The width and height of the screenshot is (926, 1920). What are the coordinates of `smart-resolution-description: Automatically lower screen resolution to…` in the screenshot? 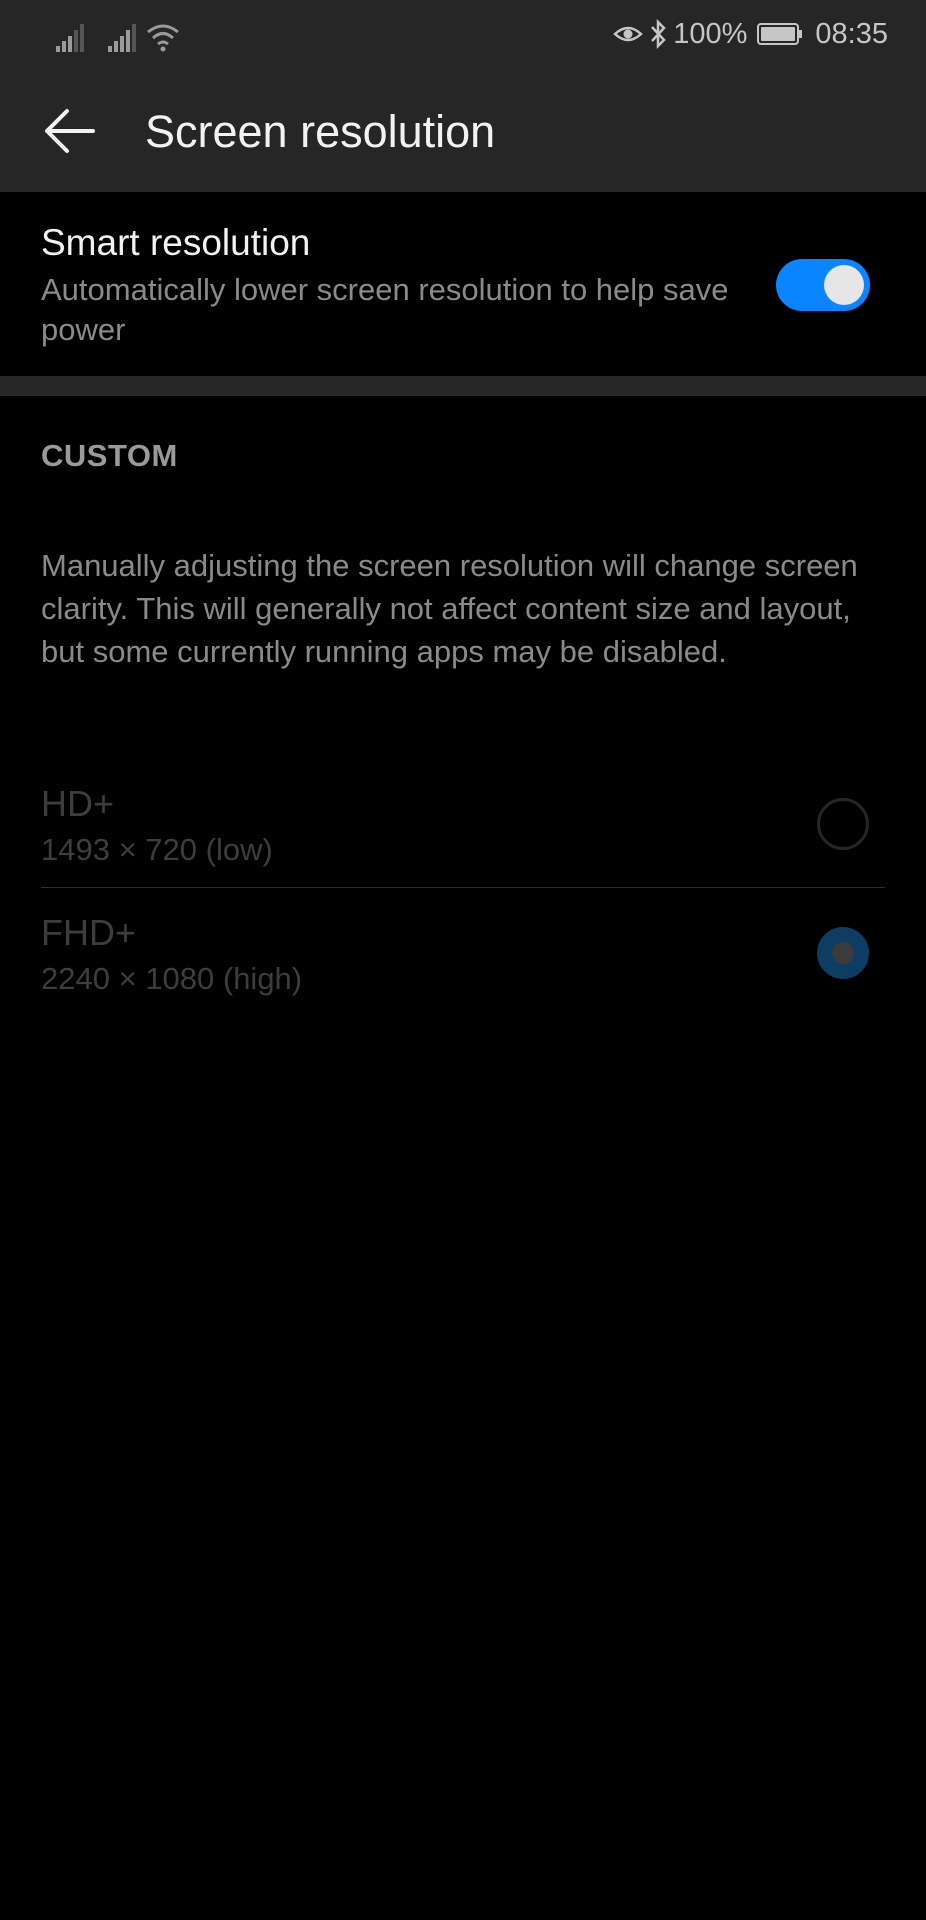 It's located at (385, 309).